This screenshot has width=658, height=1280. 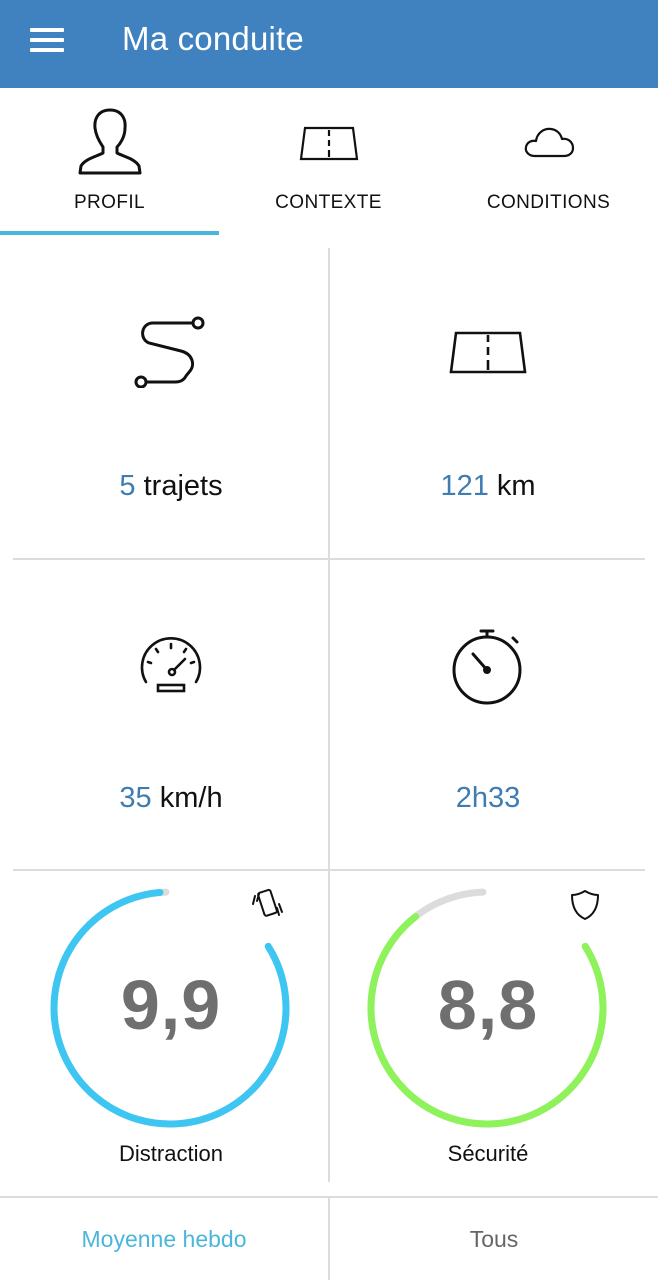 I want to click on weekly-average-button: Moyenne hebdo, so click(x=164, y=1239).